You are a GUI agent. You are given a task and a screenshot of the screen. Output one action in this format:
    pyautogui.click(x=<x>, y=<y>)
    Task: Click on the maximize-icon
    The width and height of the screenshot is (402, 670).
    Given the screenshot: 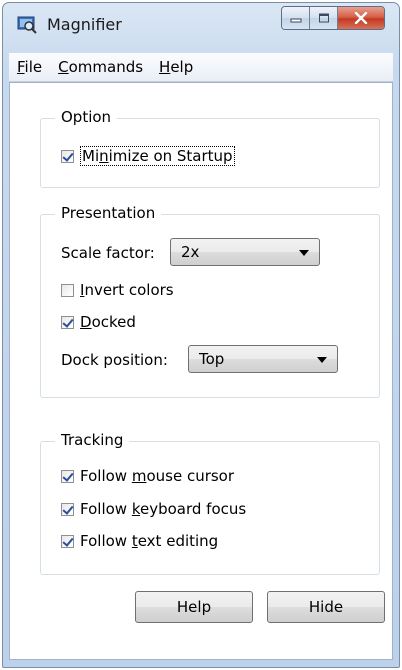 What is the action you would take?
    pyautogui.click(x=323, y=18)
    